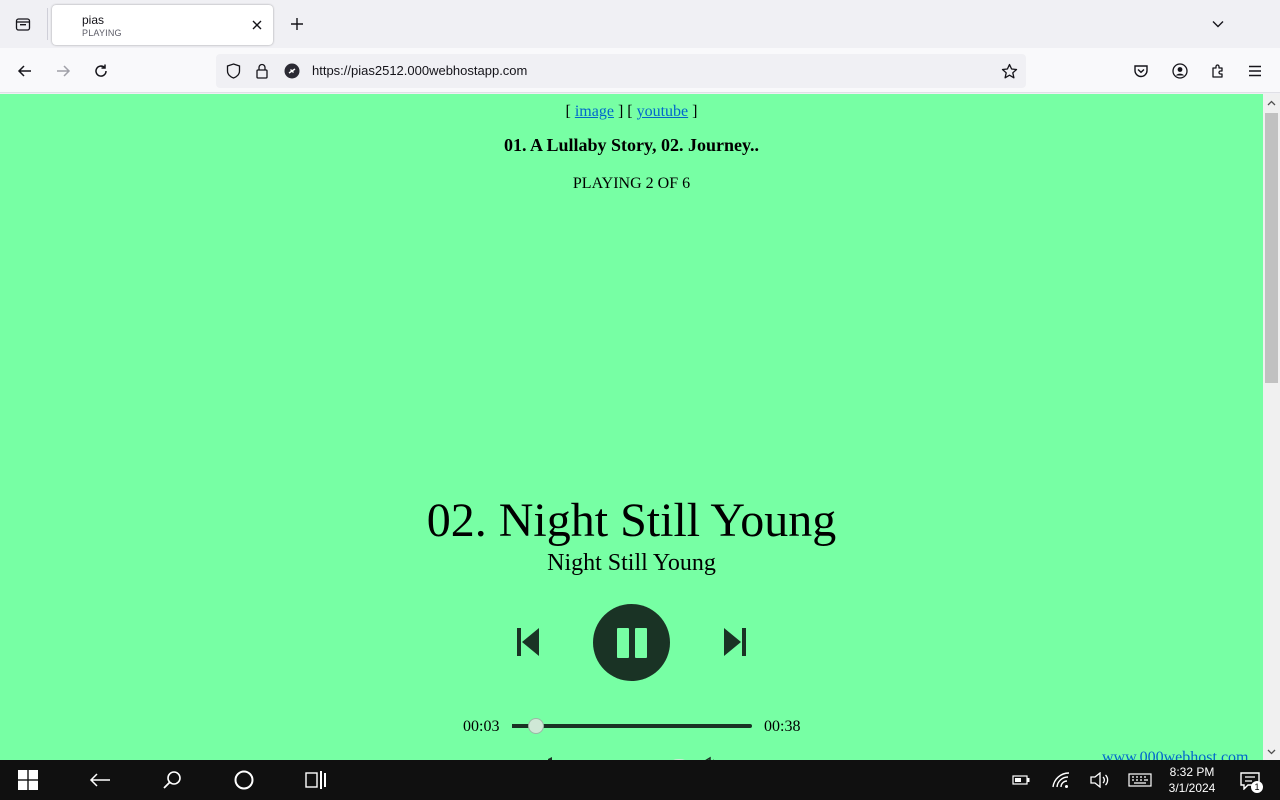  Describe the element at coordinates (1192, 772) in the screenshot. I see `clock-time: 8:32 PM` at that location.